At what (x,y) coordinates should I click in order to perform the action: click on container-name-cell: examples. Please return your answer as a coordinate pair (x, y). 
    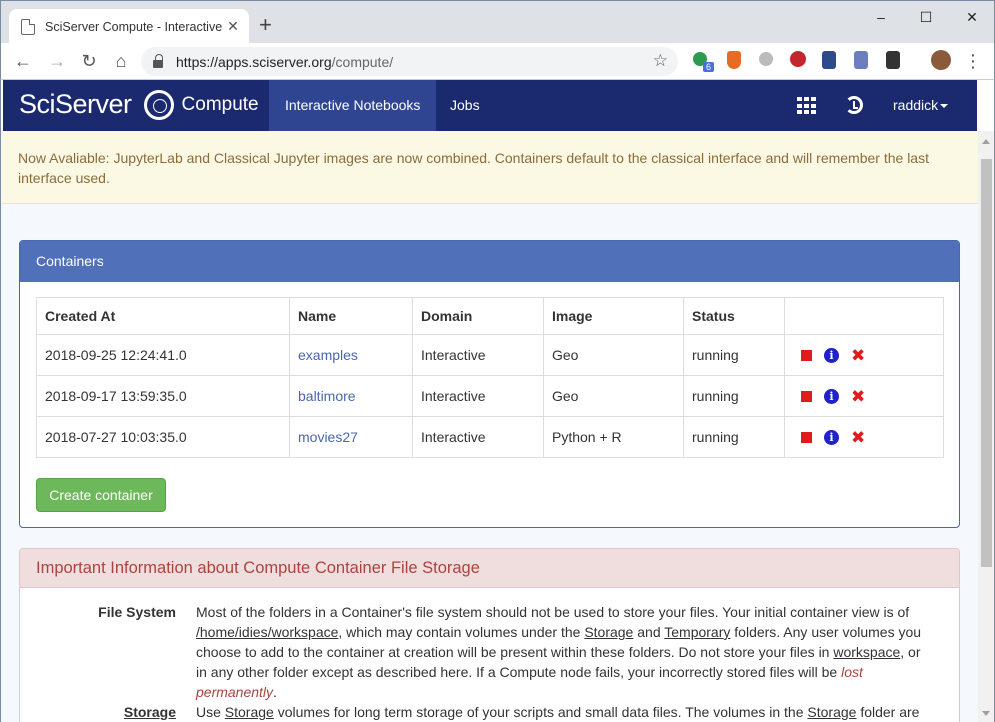
    Looking at the image, I should click on (351, 355).